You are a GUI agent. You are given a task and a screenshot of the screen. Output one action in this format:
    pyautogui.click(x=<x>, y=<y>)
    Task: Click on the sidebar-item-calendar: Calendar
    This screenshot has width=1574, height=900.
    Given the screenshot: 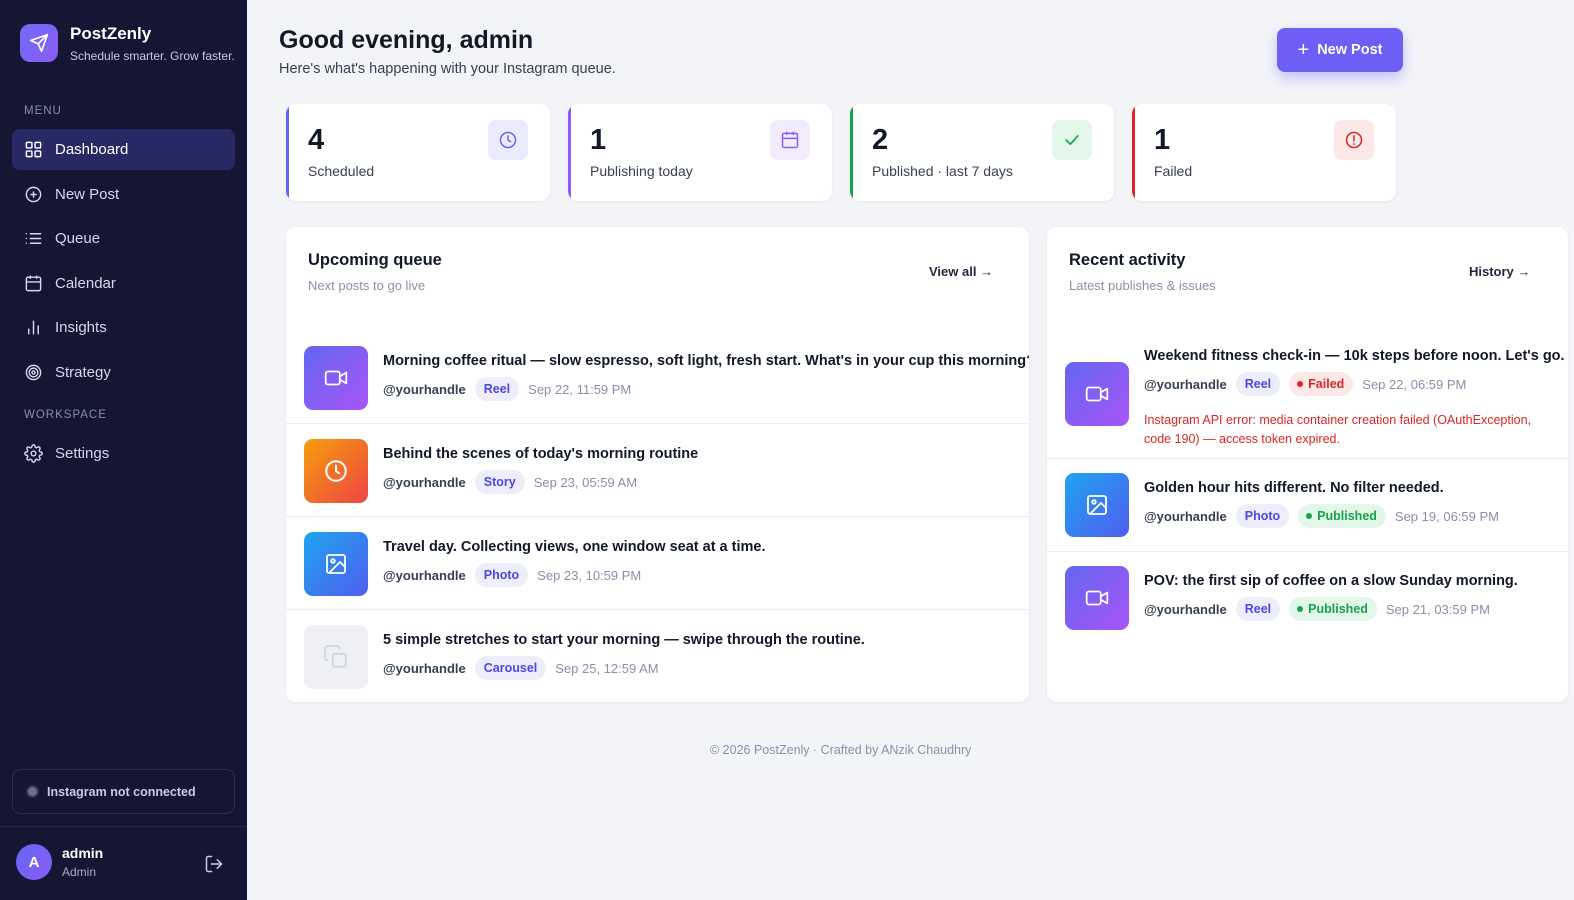 What is the action you would take?
    pyautogui.click(x=123, y=283)
    